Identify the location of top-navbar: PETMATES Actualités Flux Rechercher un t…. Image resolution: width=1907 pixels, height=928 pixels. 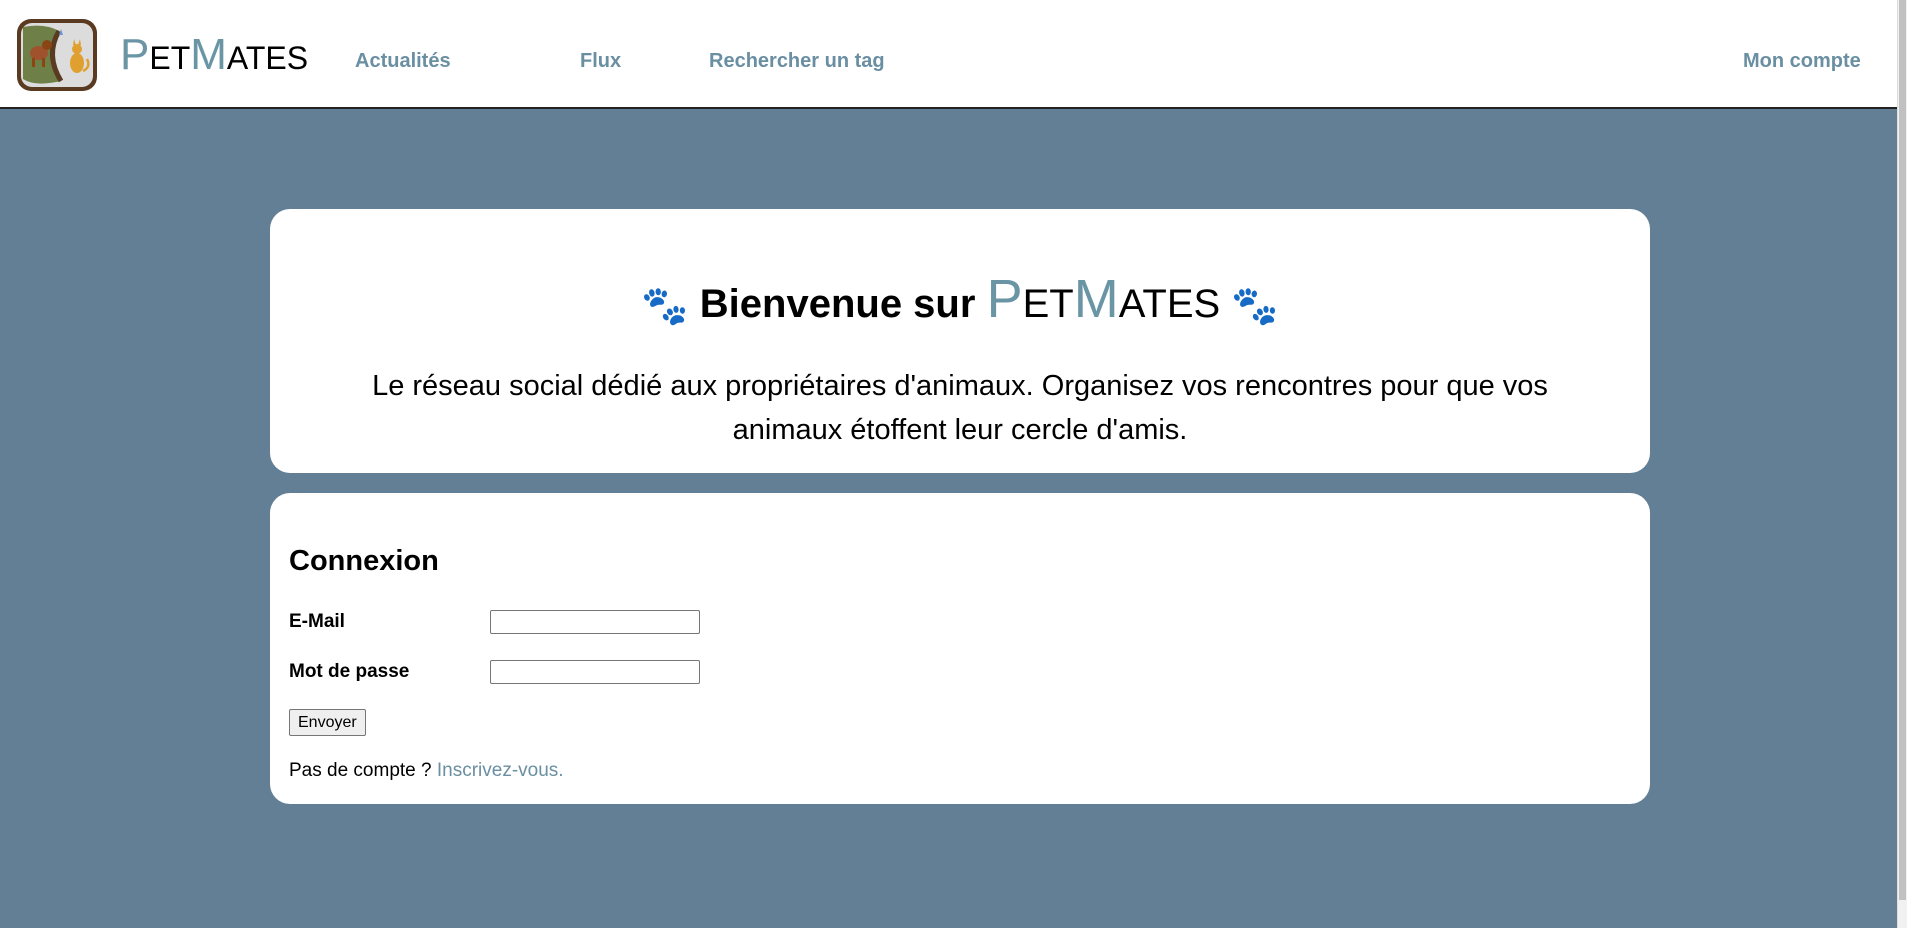
(949, 54).